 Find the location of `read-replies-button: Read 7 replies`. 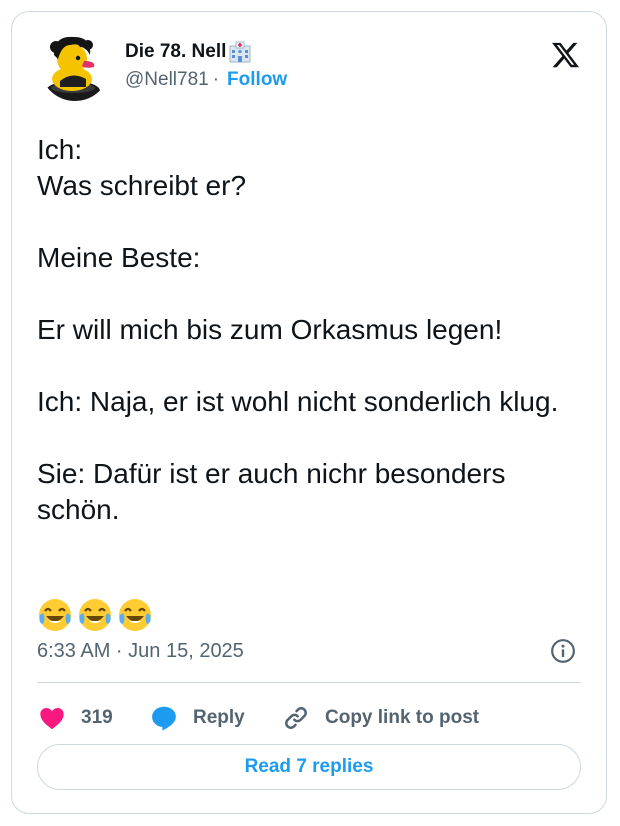

read-replies-button: Read 7 replies is located at coordinates (309, 767).